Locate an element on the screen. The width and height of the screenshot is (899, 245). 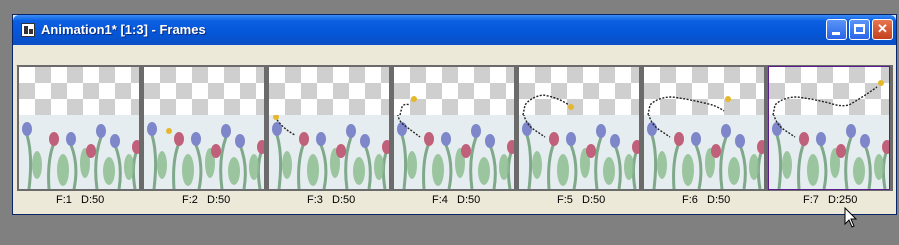
star-sparkle is located at coordinates (169, 131).